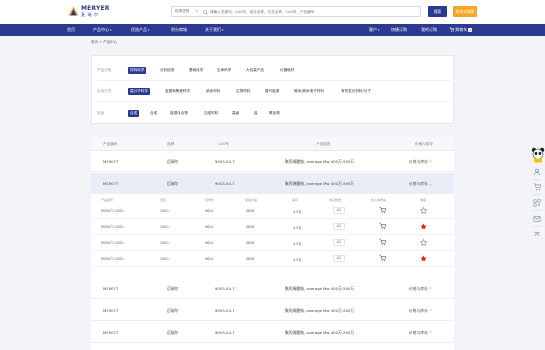  I want to click on chevron-down-icon: ﹀, so click(430, 289).